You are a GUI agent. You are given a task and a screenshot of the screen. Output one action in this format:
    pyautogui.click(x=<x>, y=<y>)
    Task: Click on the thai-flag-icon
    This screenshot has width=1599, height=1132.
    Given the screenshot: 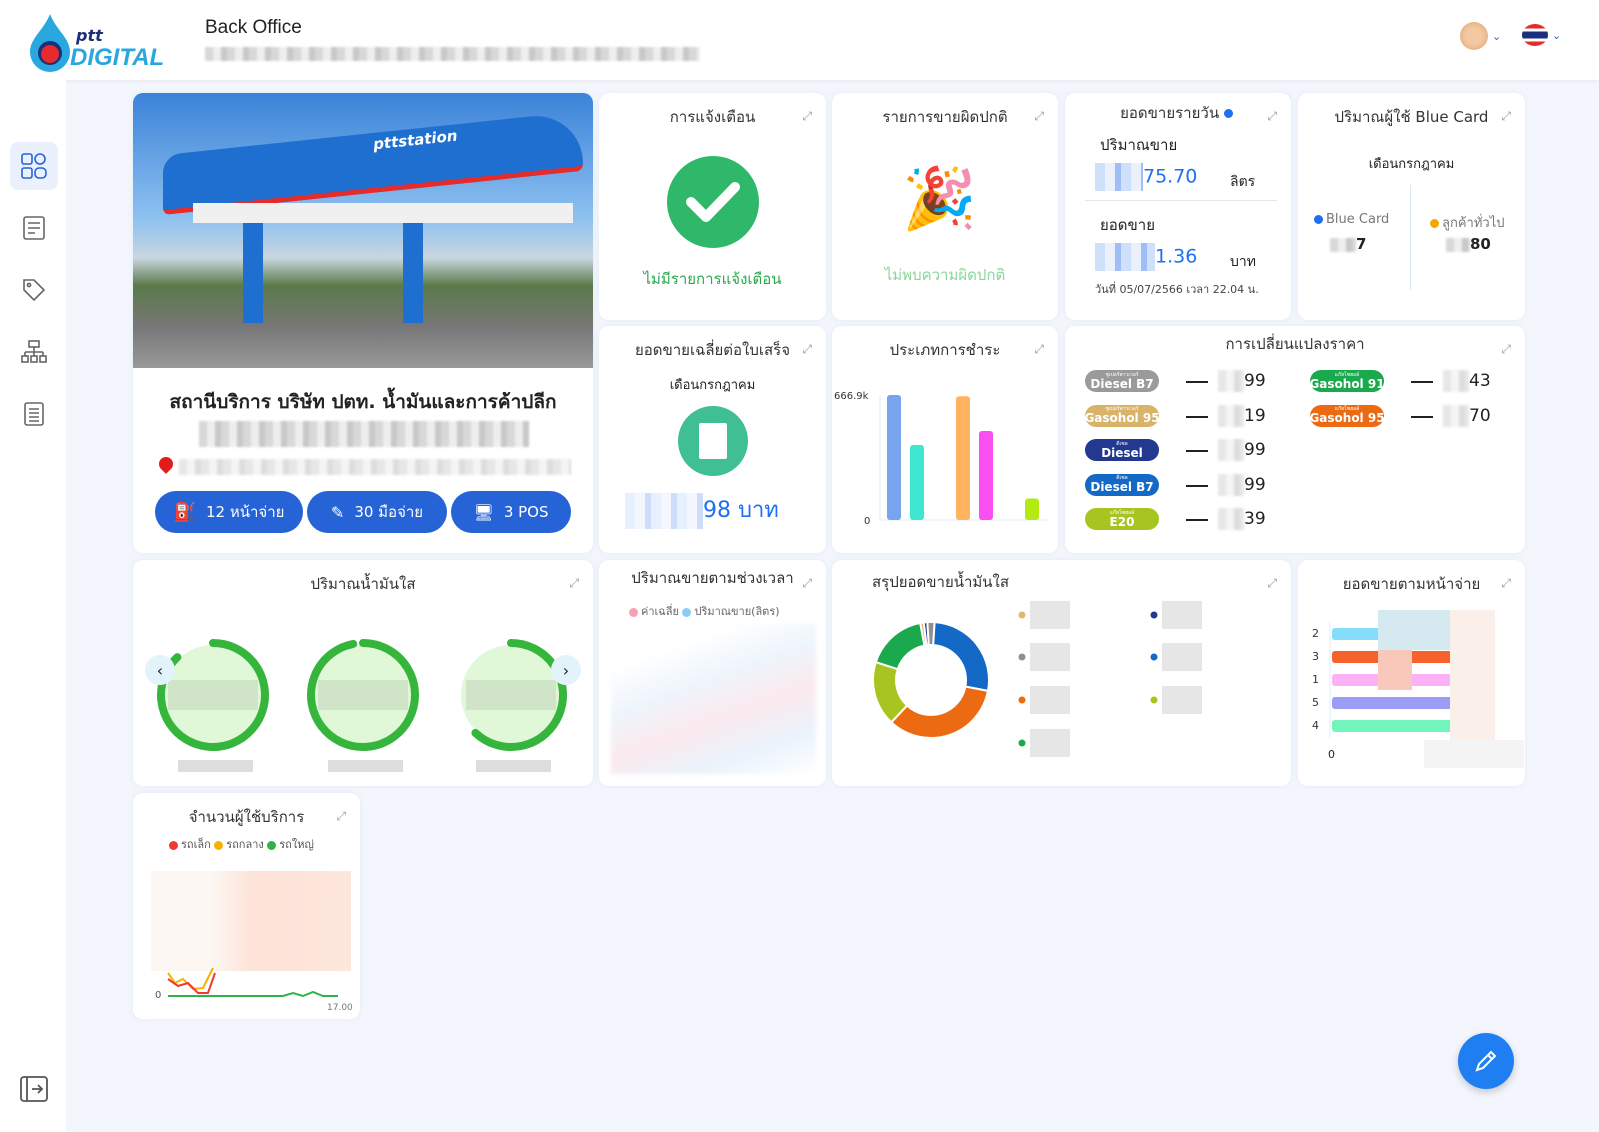 What is the action you would take?
    pyautogui.click(x=1535, y=35)
    